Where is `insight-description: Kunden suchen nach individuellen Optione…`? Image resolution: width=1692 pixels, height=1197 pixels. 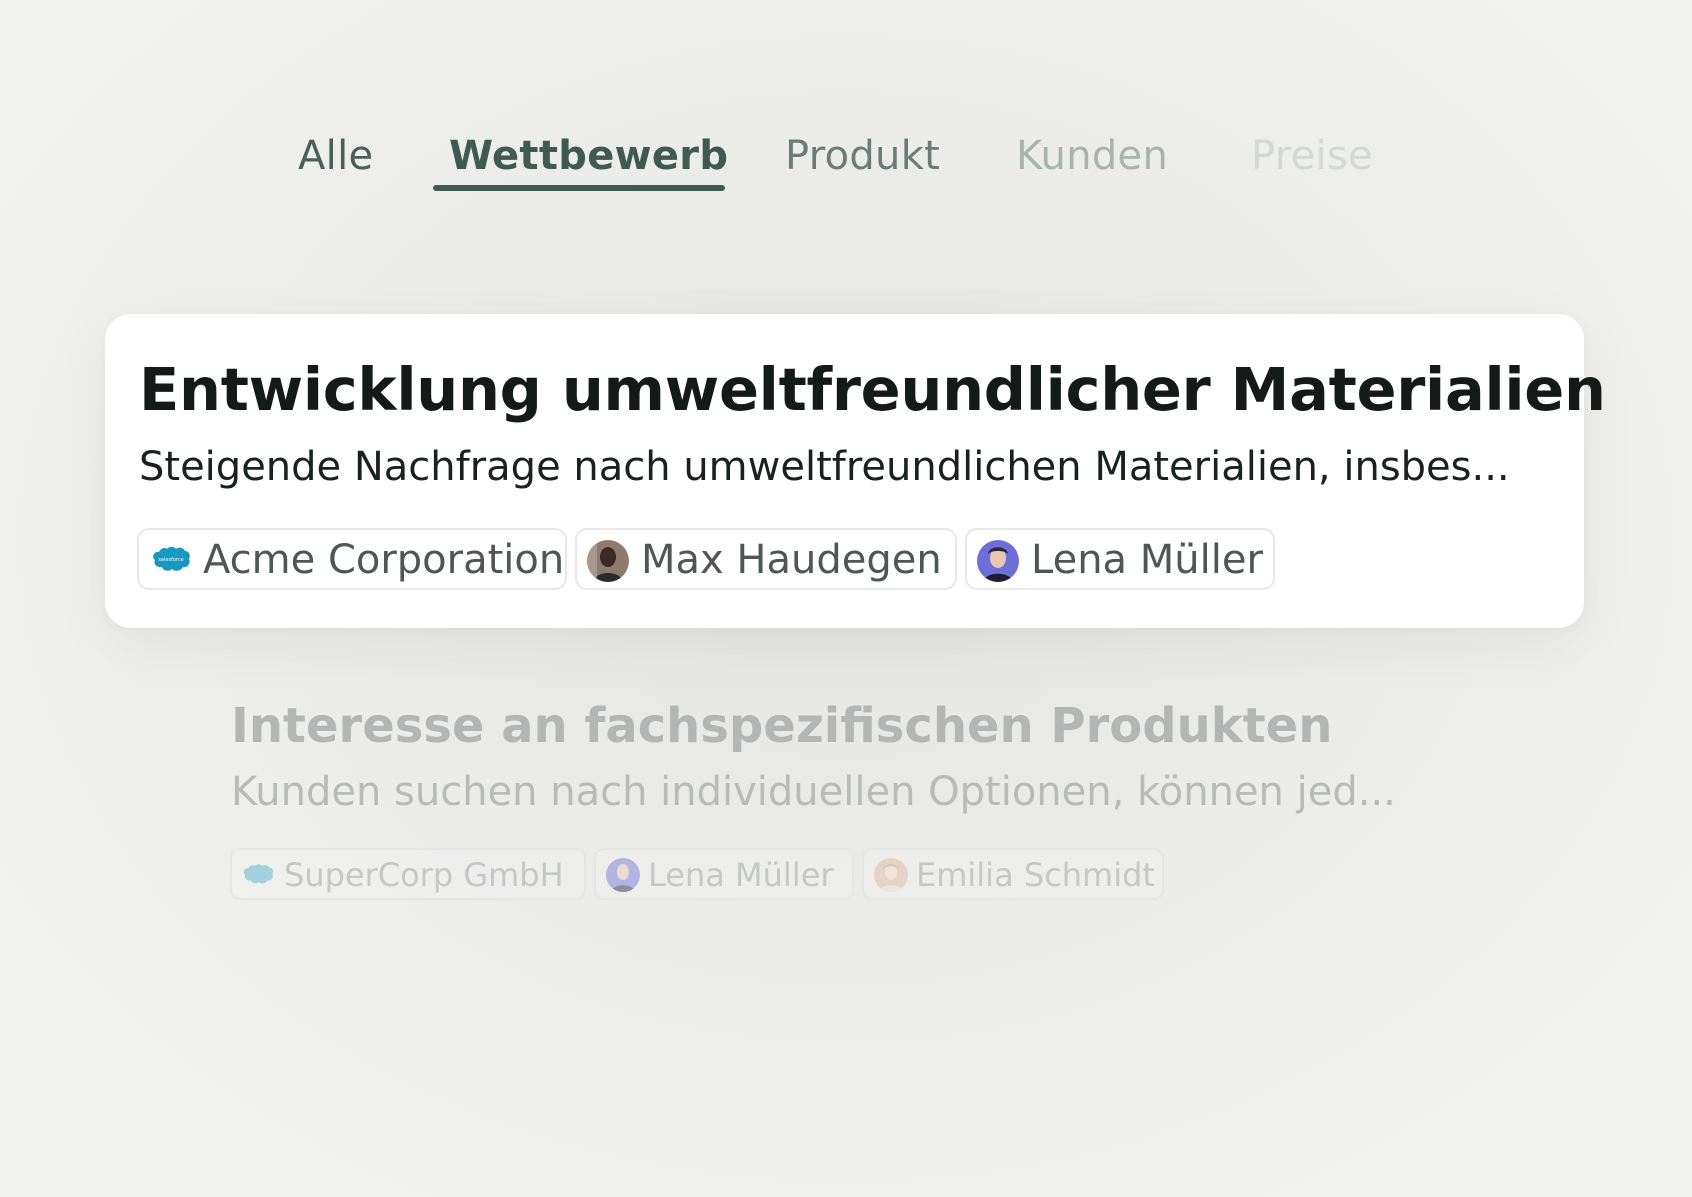
insight-description: Kunden suchen nach individuellen Optione… is located at coordinates (813, 792).